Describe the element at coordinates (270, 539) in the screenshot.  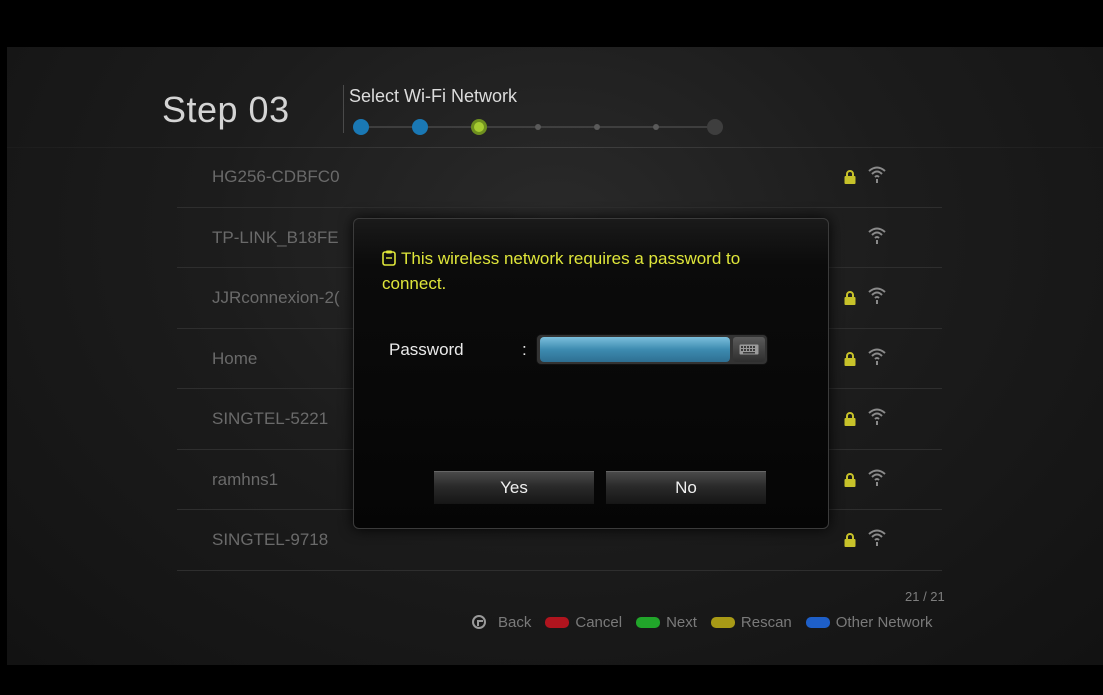
I see `network-name: SINGTEL-9718` at that location.